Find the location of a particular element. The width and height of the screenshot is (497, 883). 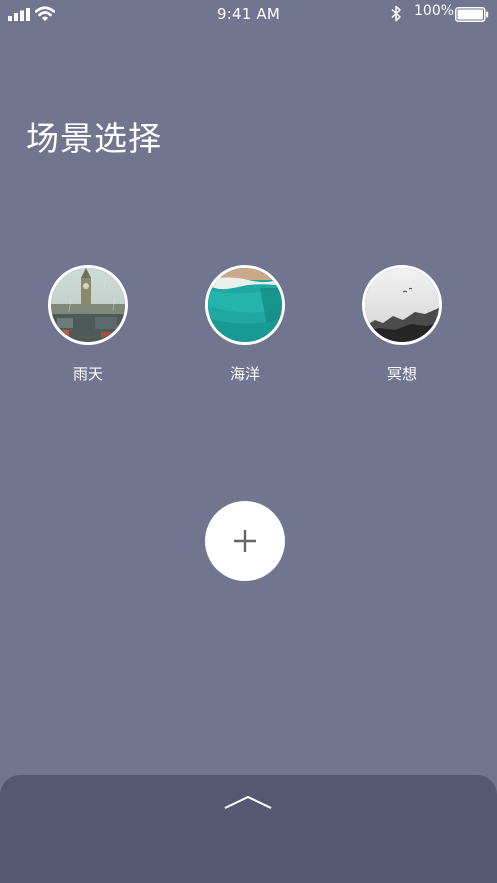

battery-percent: 100% is located at coordinates (434, 11).